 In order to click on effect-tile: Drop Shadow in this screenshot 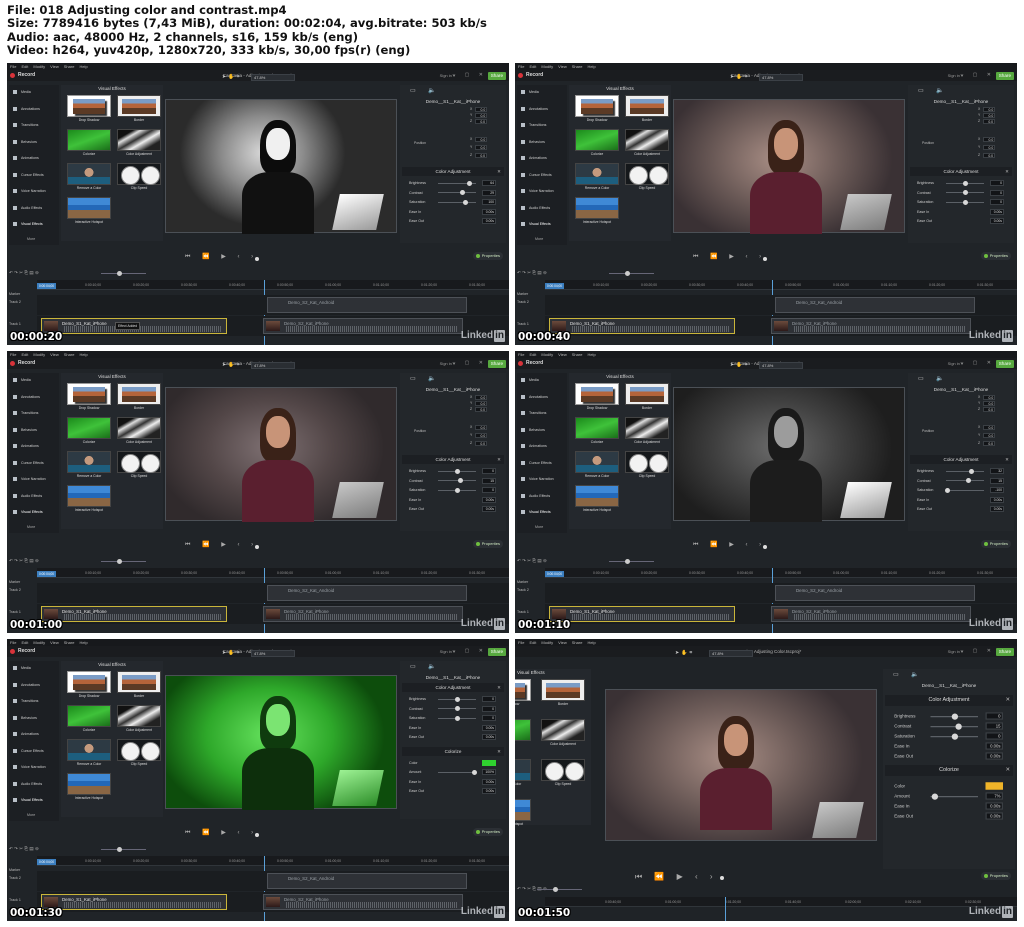, I will do `click(597, 396)`.